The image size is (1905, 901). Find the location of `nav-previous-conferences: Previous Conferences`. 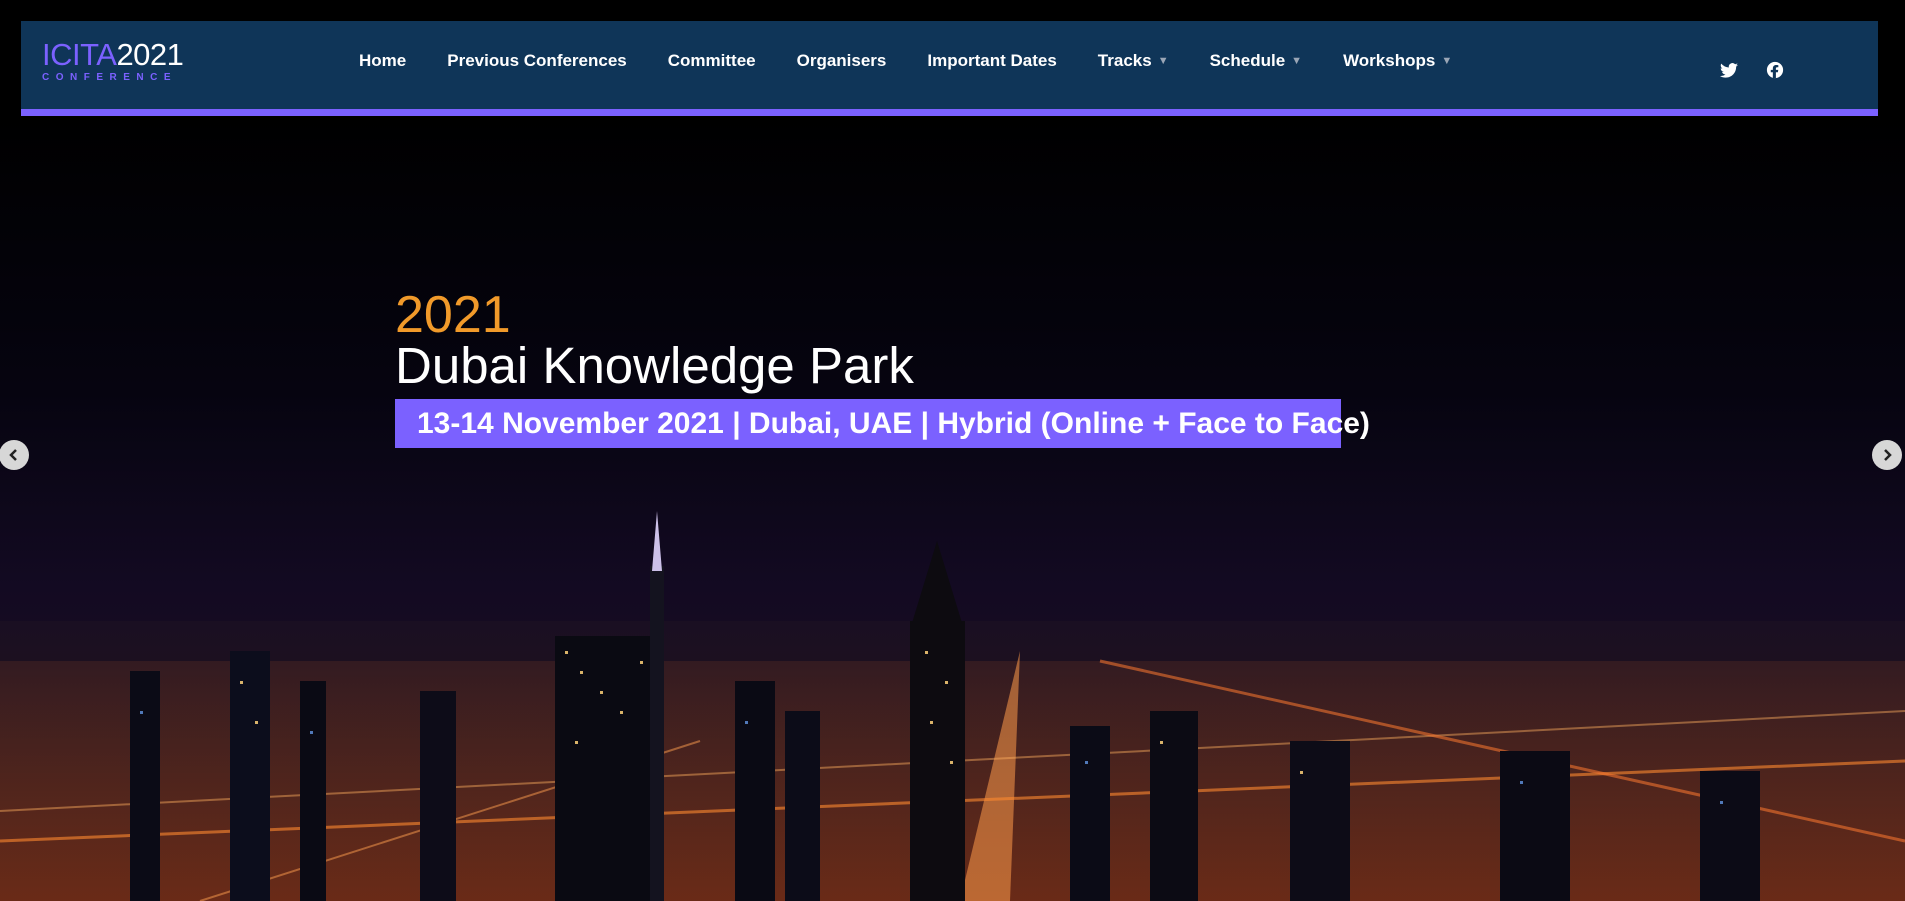

nav-previous-conferences: Previous Conferences is located at coordinates (537, 61).